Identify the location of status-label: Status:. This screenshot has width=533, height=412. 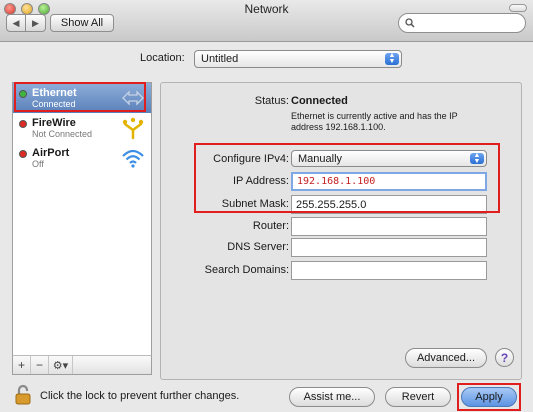
(271, 101).